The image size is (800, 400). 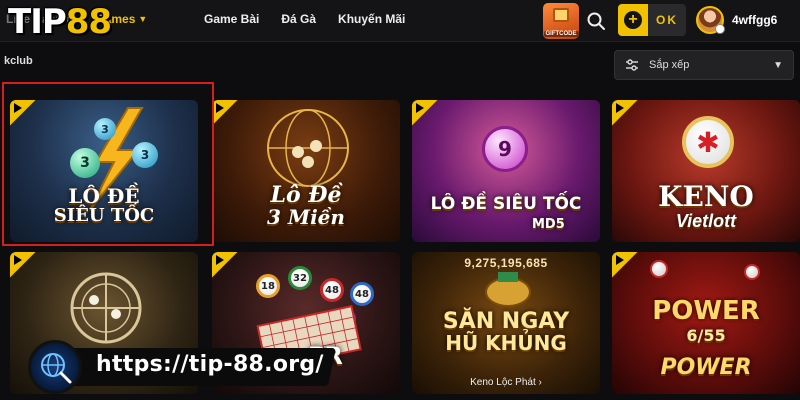 I want to click on game-number: 6/55, so click(x=706, y=335).